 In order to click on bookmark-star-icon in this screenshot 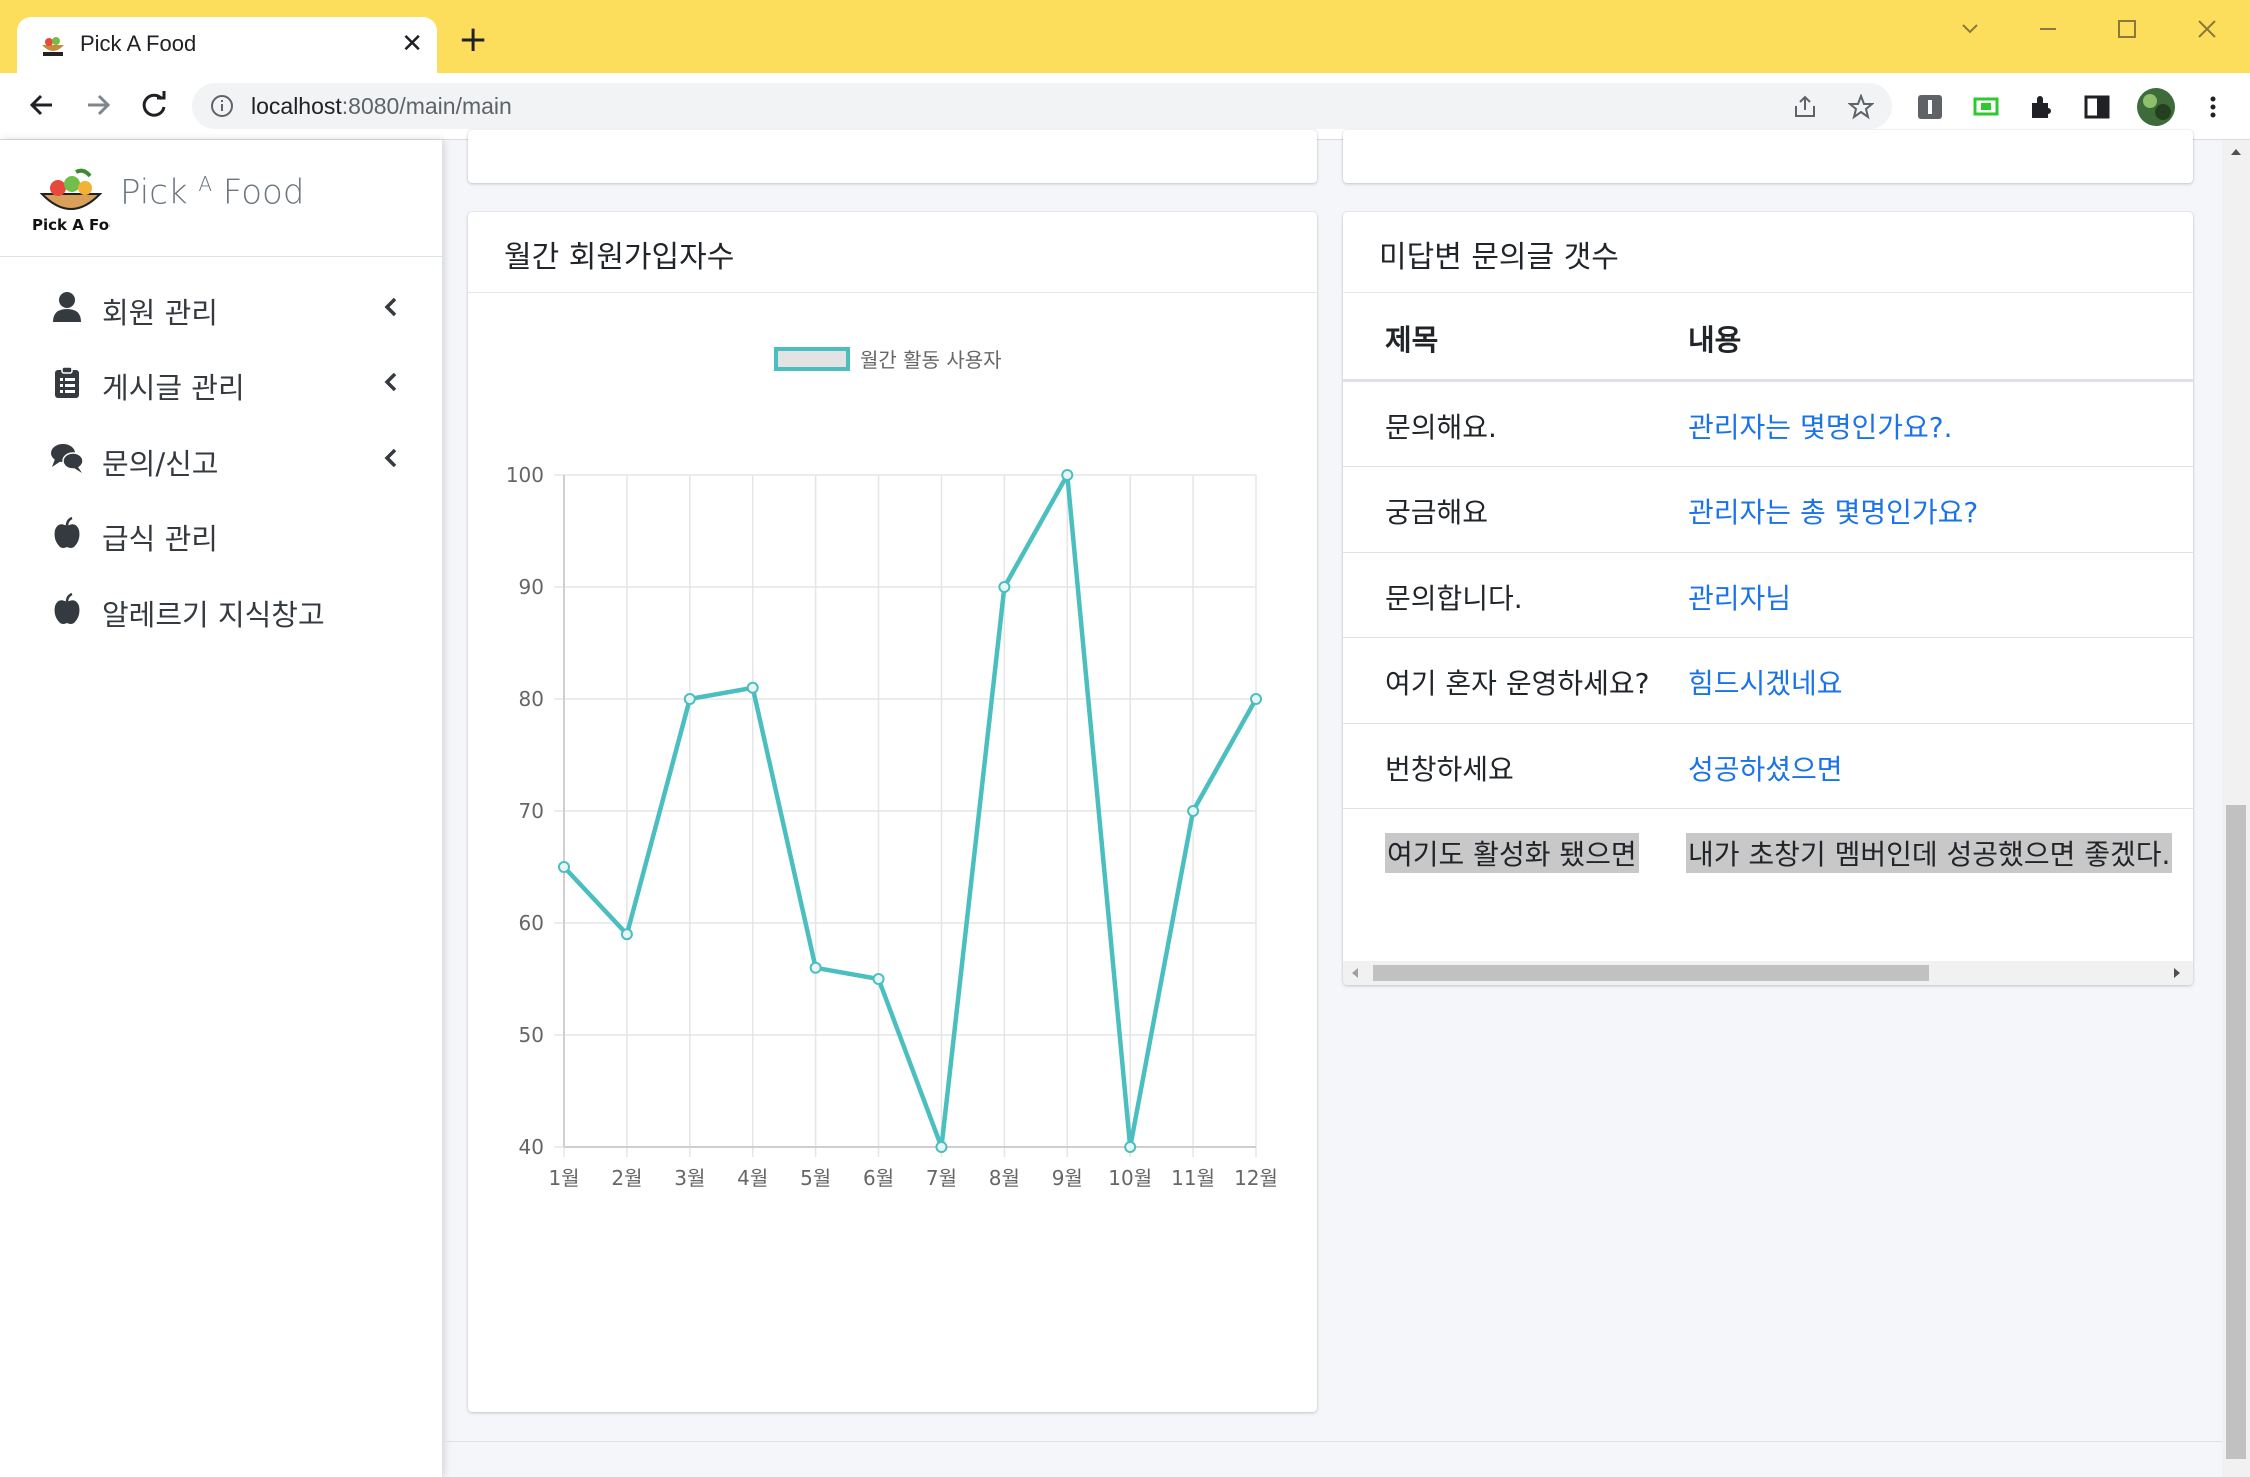, I will do `click(1861, 107)`.